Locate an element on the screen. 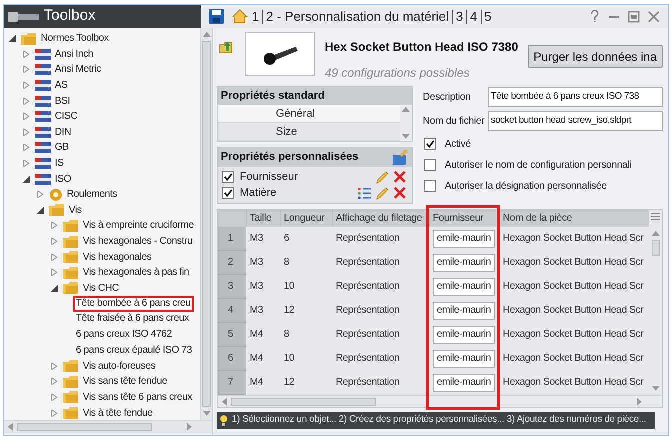 The image size is (672, 439). folder-arrow-icon is located at coordinates (226, 47).